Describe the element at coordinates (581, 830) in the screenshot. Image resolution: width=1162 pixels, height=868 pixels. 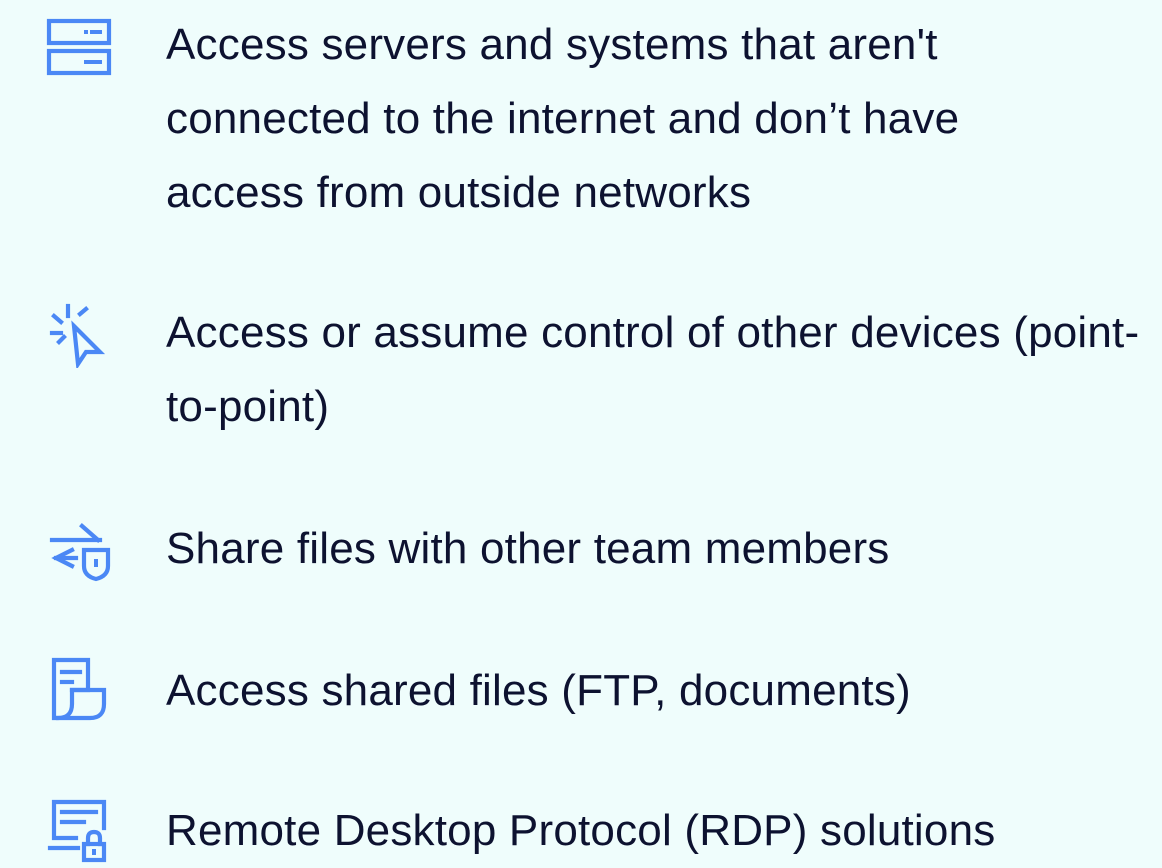
I see `feature-text: Remote Desktop Protocol (RDP) solutions` at that location.